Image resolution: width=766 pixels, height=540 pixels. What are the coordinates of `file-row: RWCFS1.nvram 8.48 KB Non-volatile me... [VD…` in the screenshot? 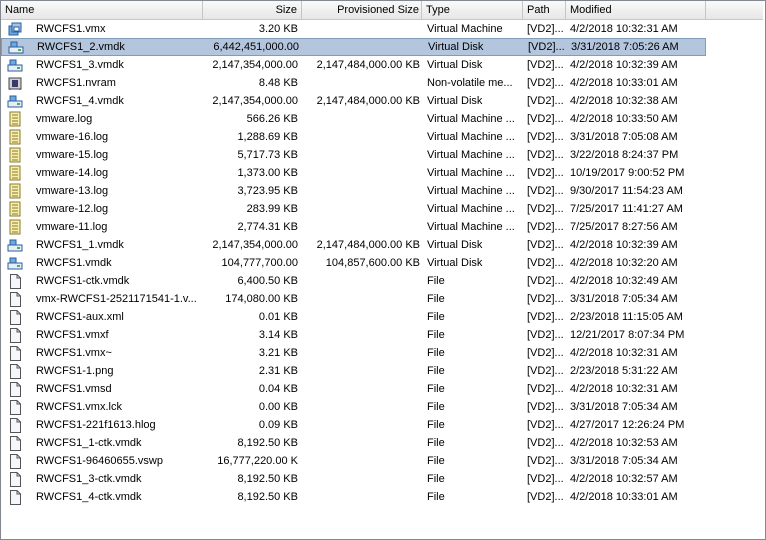 It's located at (353, 83).